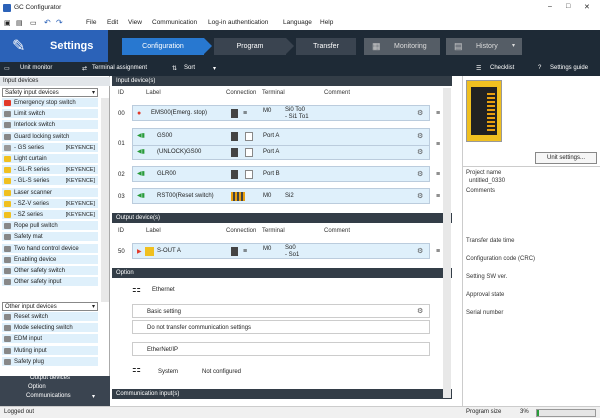 This screenshot has width=600, height=418. Describe the element at coordinates (281, 327) in the screenshot. I see `no-transfer-row: Do not transfer communication settings` at that location.